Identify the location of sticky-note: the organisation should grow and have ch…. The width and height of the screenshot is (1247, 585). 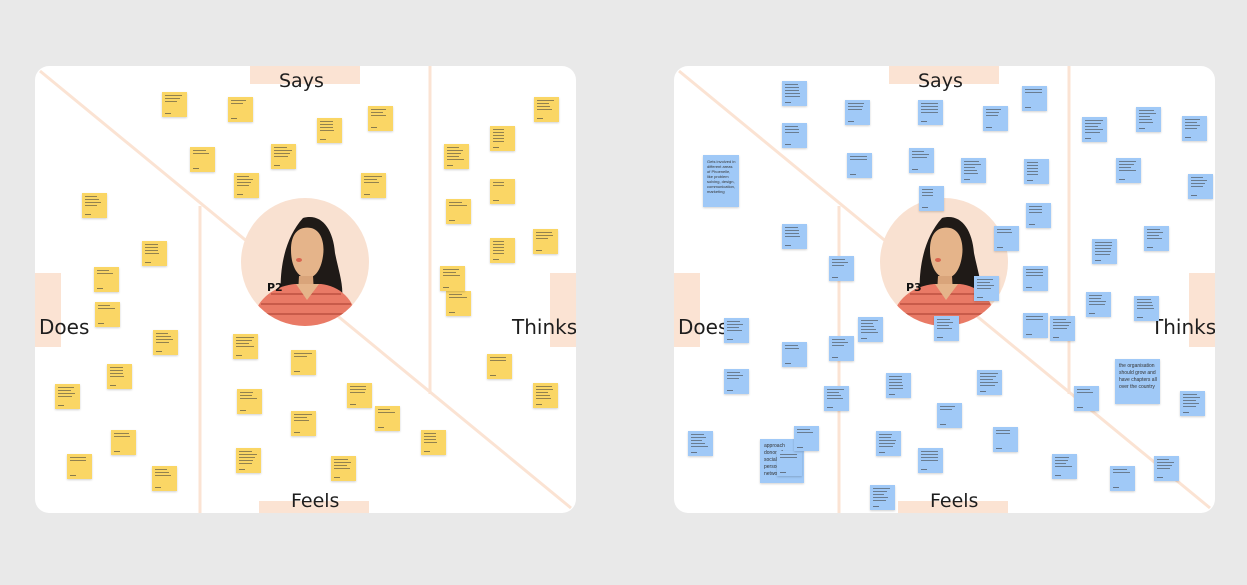
(1137, 381).